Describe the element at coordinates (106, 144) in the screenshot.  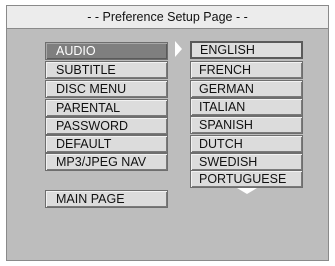
I see `menu-item-default: DEFAULT` at that location.